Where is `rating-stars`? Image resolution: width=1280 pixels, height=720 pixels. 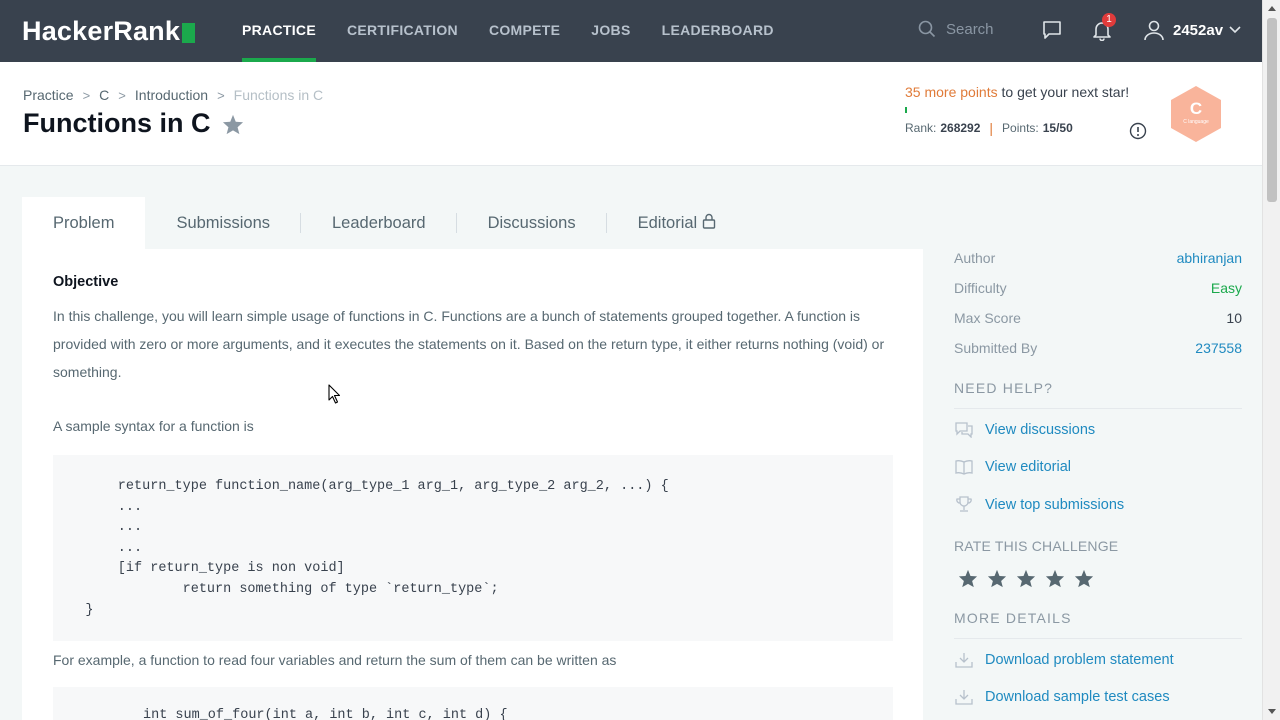 rating-stars is located at coordinates (1030, 581).